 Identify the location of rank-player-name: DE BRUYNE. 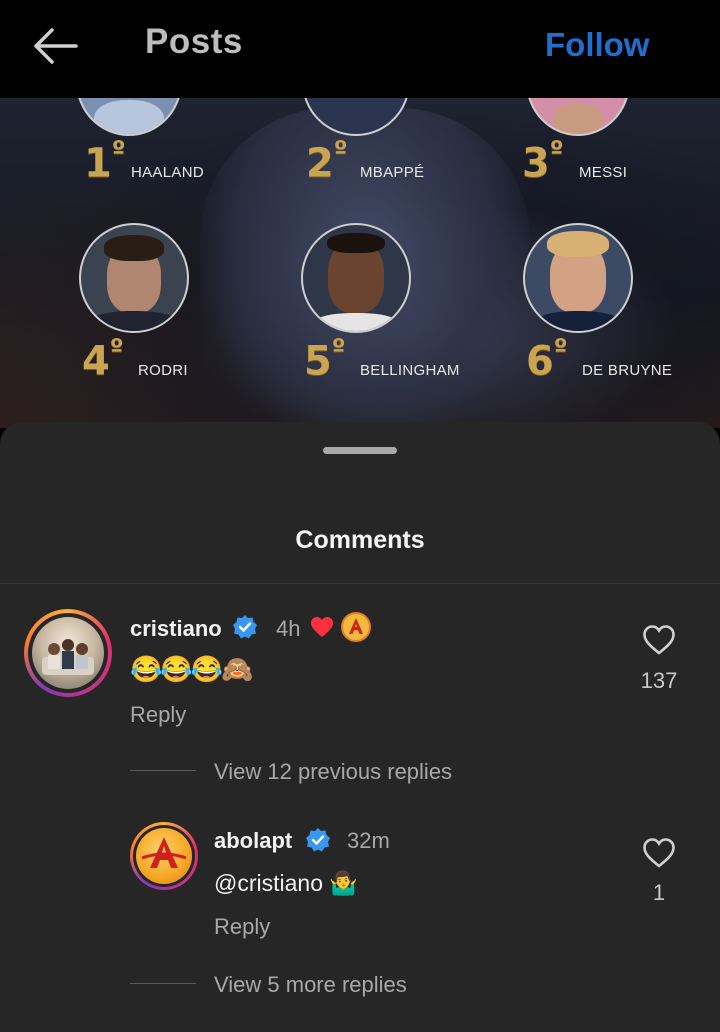
(627, 370).